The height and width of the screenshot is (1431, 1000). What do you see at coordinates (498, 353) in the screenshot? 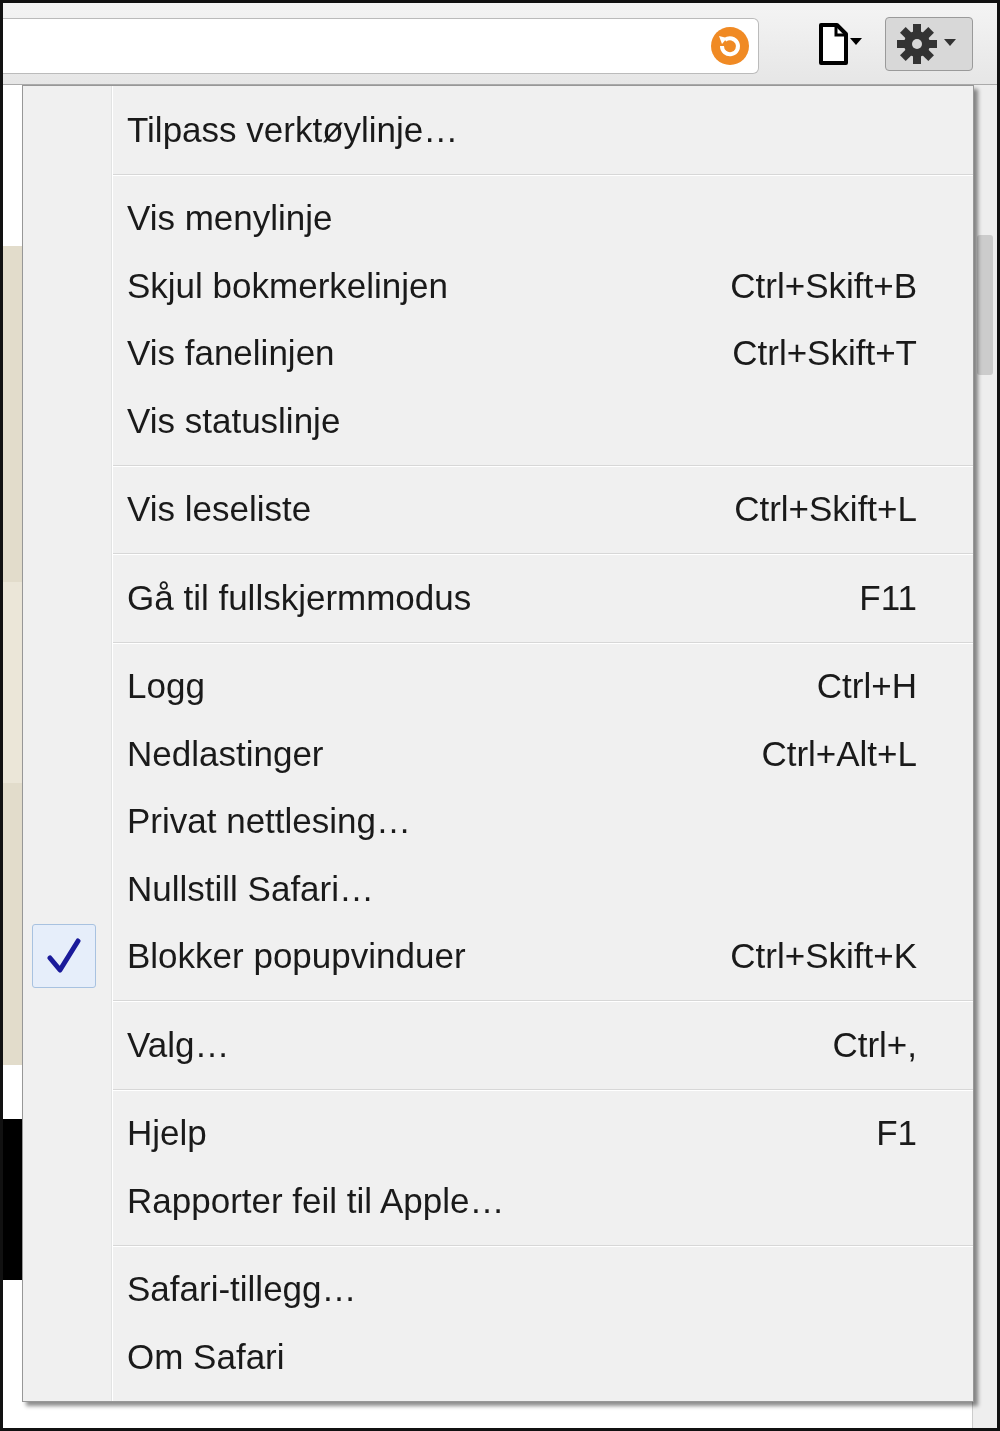
I see `menu-item: Vis fanelinjen Ctrl+Skift+T` at bounding box center [498, 353].